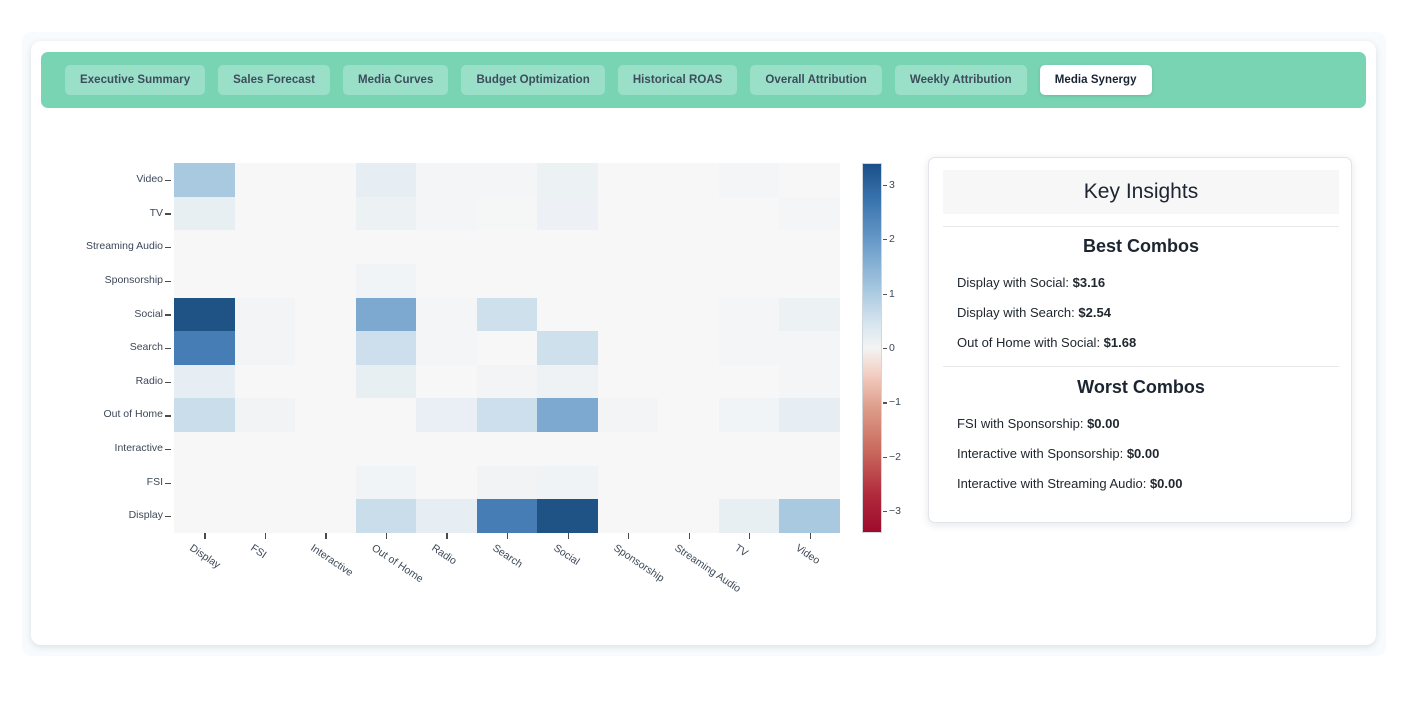  Describe the element at coordinates (816, 80) in the screenshot. I see `tab-overall-attribution: Overall Attribution` at that location.